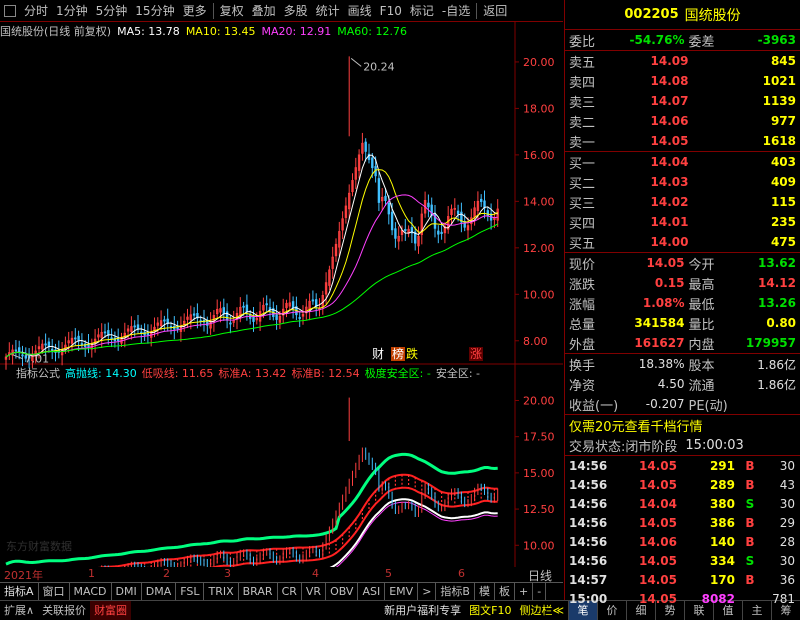 Image resolution: width=800 pixels, height=620 pixels. Describe the element at coordinates (779, 141) in the screenshot. I see `order-volume: 1618` at that location.